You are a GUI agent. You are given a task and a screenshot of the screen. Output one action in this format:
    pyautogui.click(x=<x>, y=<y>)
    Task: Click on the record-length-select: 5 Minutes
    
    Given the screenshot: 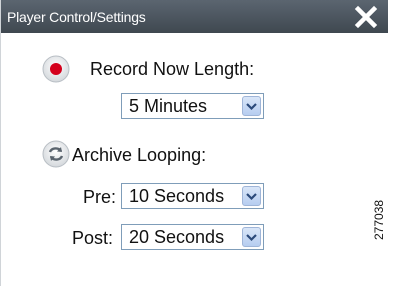 What is the action you would take?
    pyautogui.click(x=192, y=106)
    